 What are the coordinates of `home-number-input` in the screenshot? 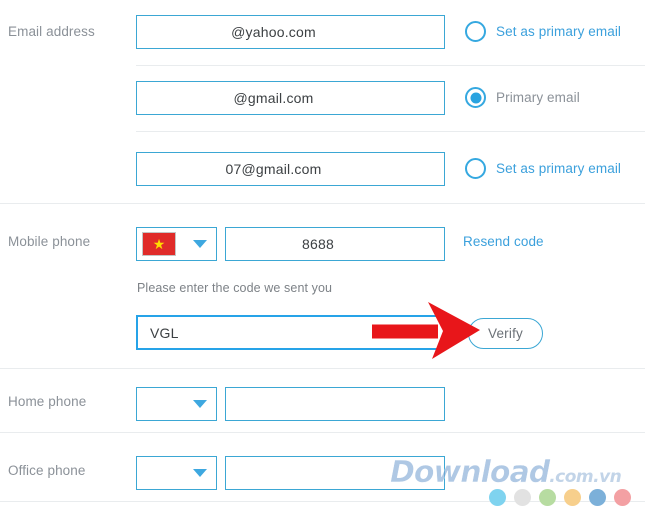 It's located at (335, 404).